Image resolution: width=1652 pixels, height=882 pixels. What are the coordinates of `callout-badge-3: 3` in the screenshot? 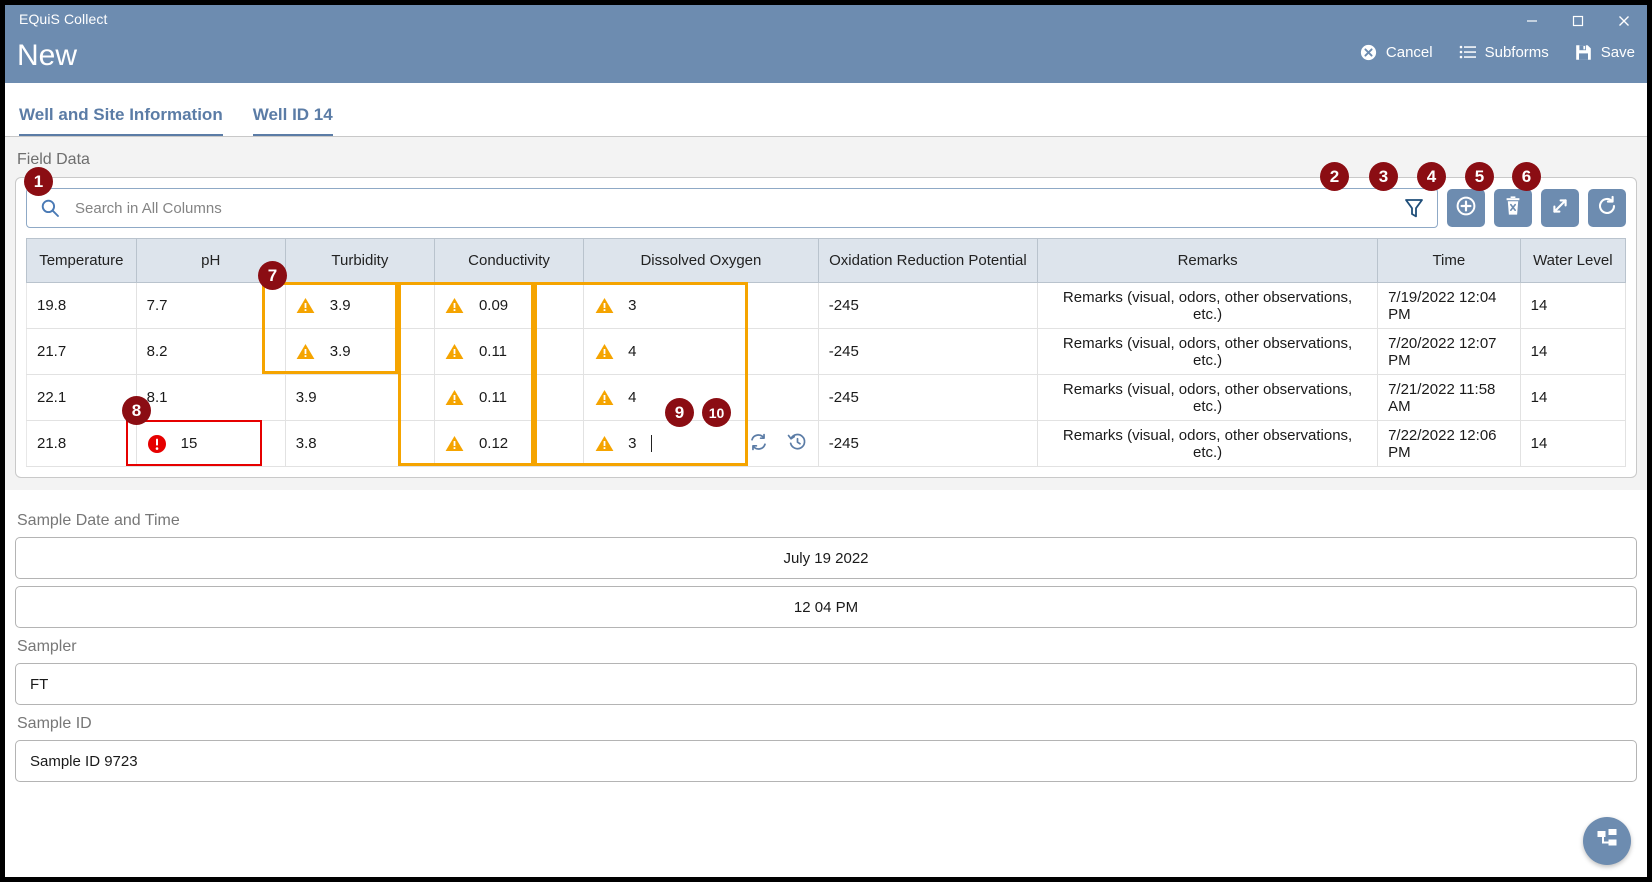 It's located at (1383, 176).